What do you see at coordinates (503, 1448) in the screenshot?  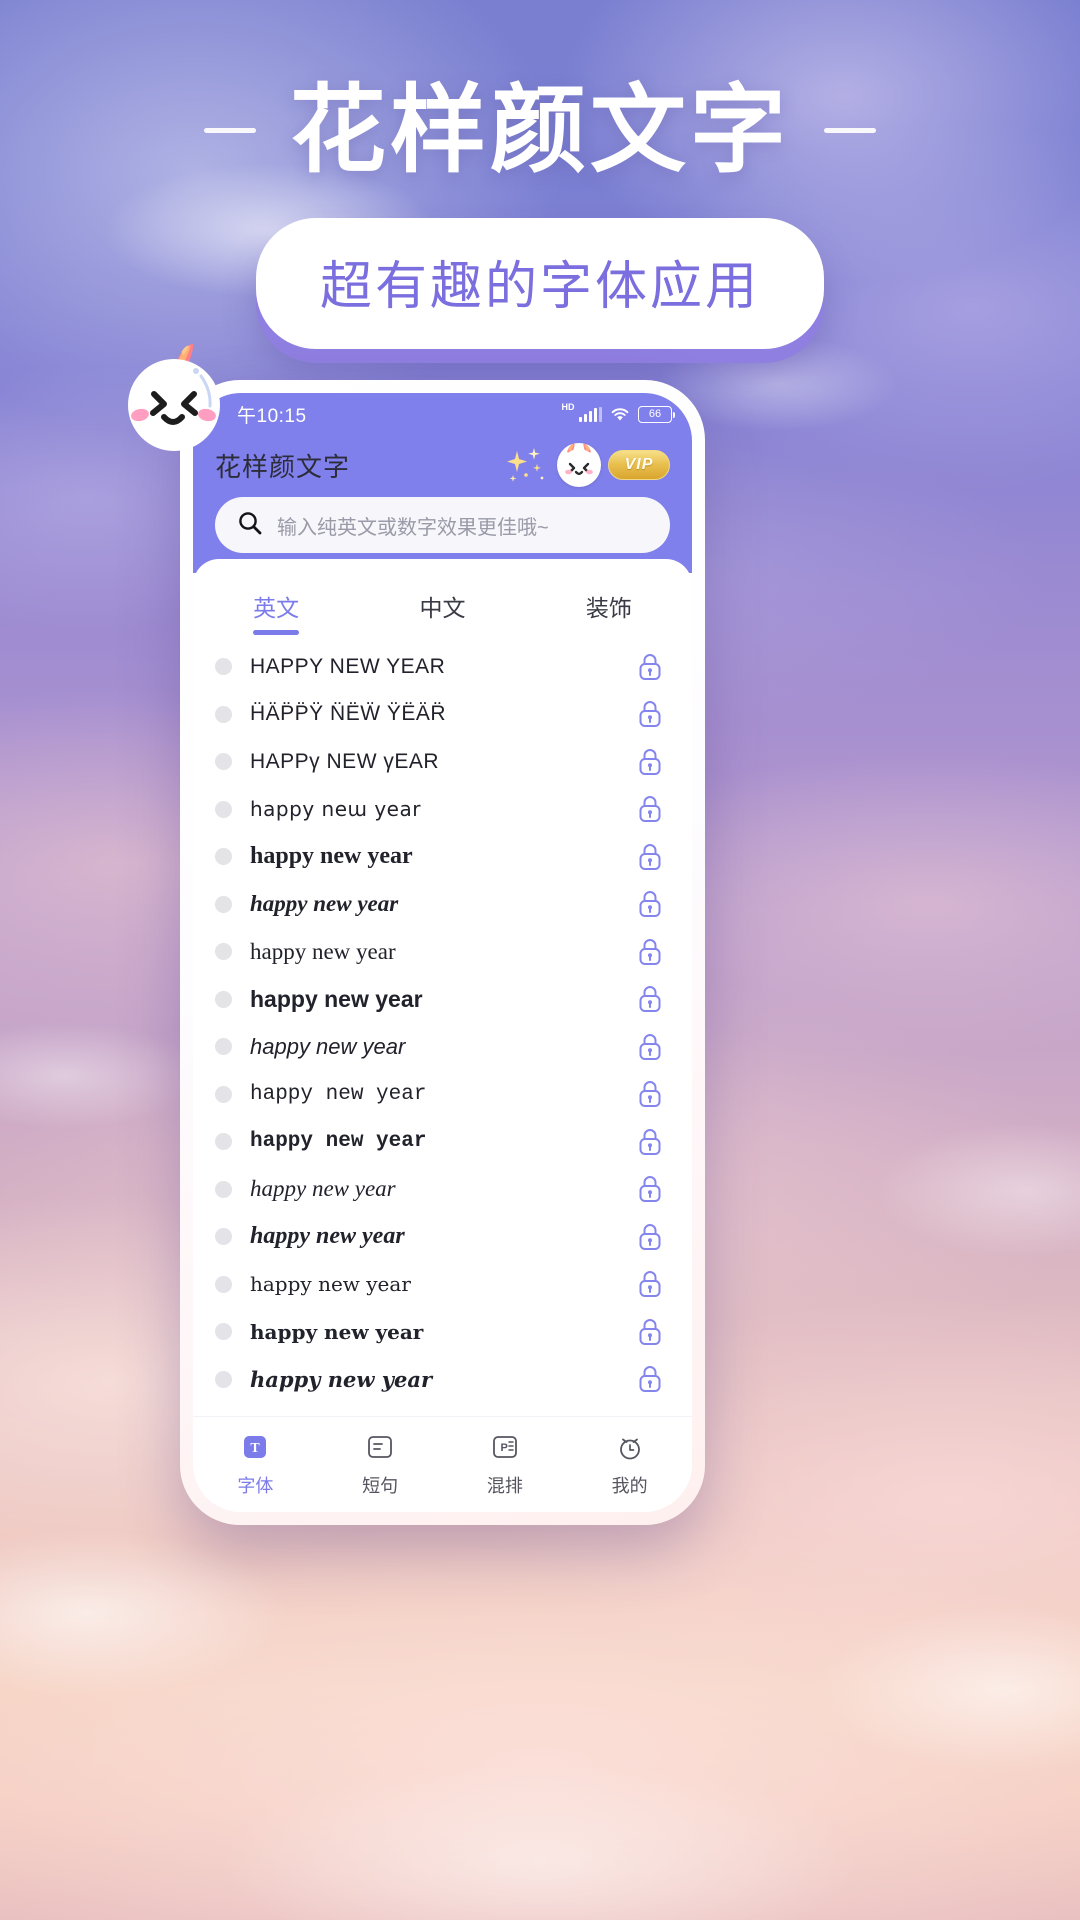 I see `svg-text: P` at bounding box center [503, 1448].